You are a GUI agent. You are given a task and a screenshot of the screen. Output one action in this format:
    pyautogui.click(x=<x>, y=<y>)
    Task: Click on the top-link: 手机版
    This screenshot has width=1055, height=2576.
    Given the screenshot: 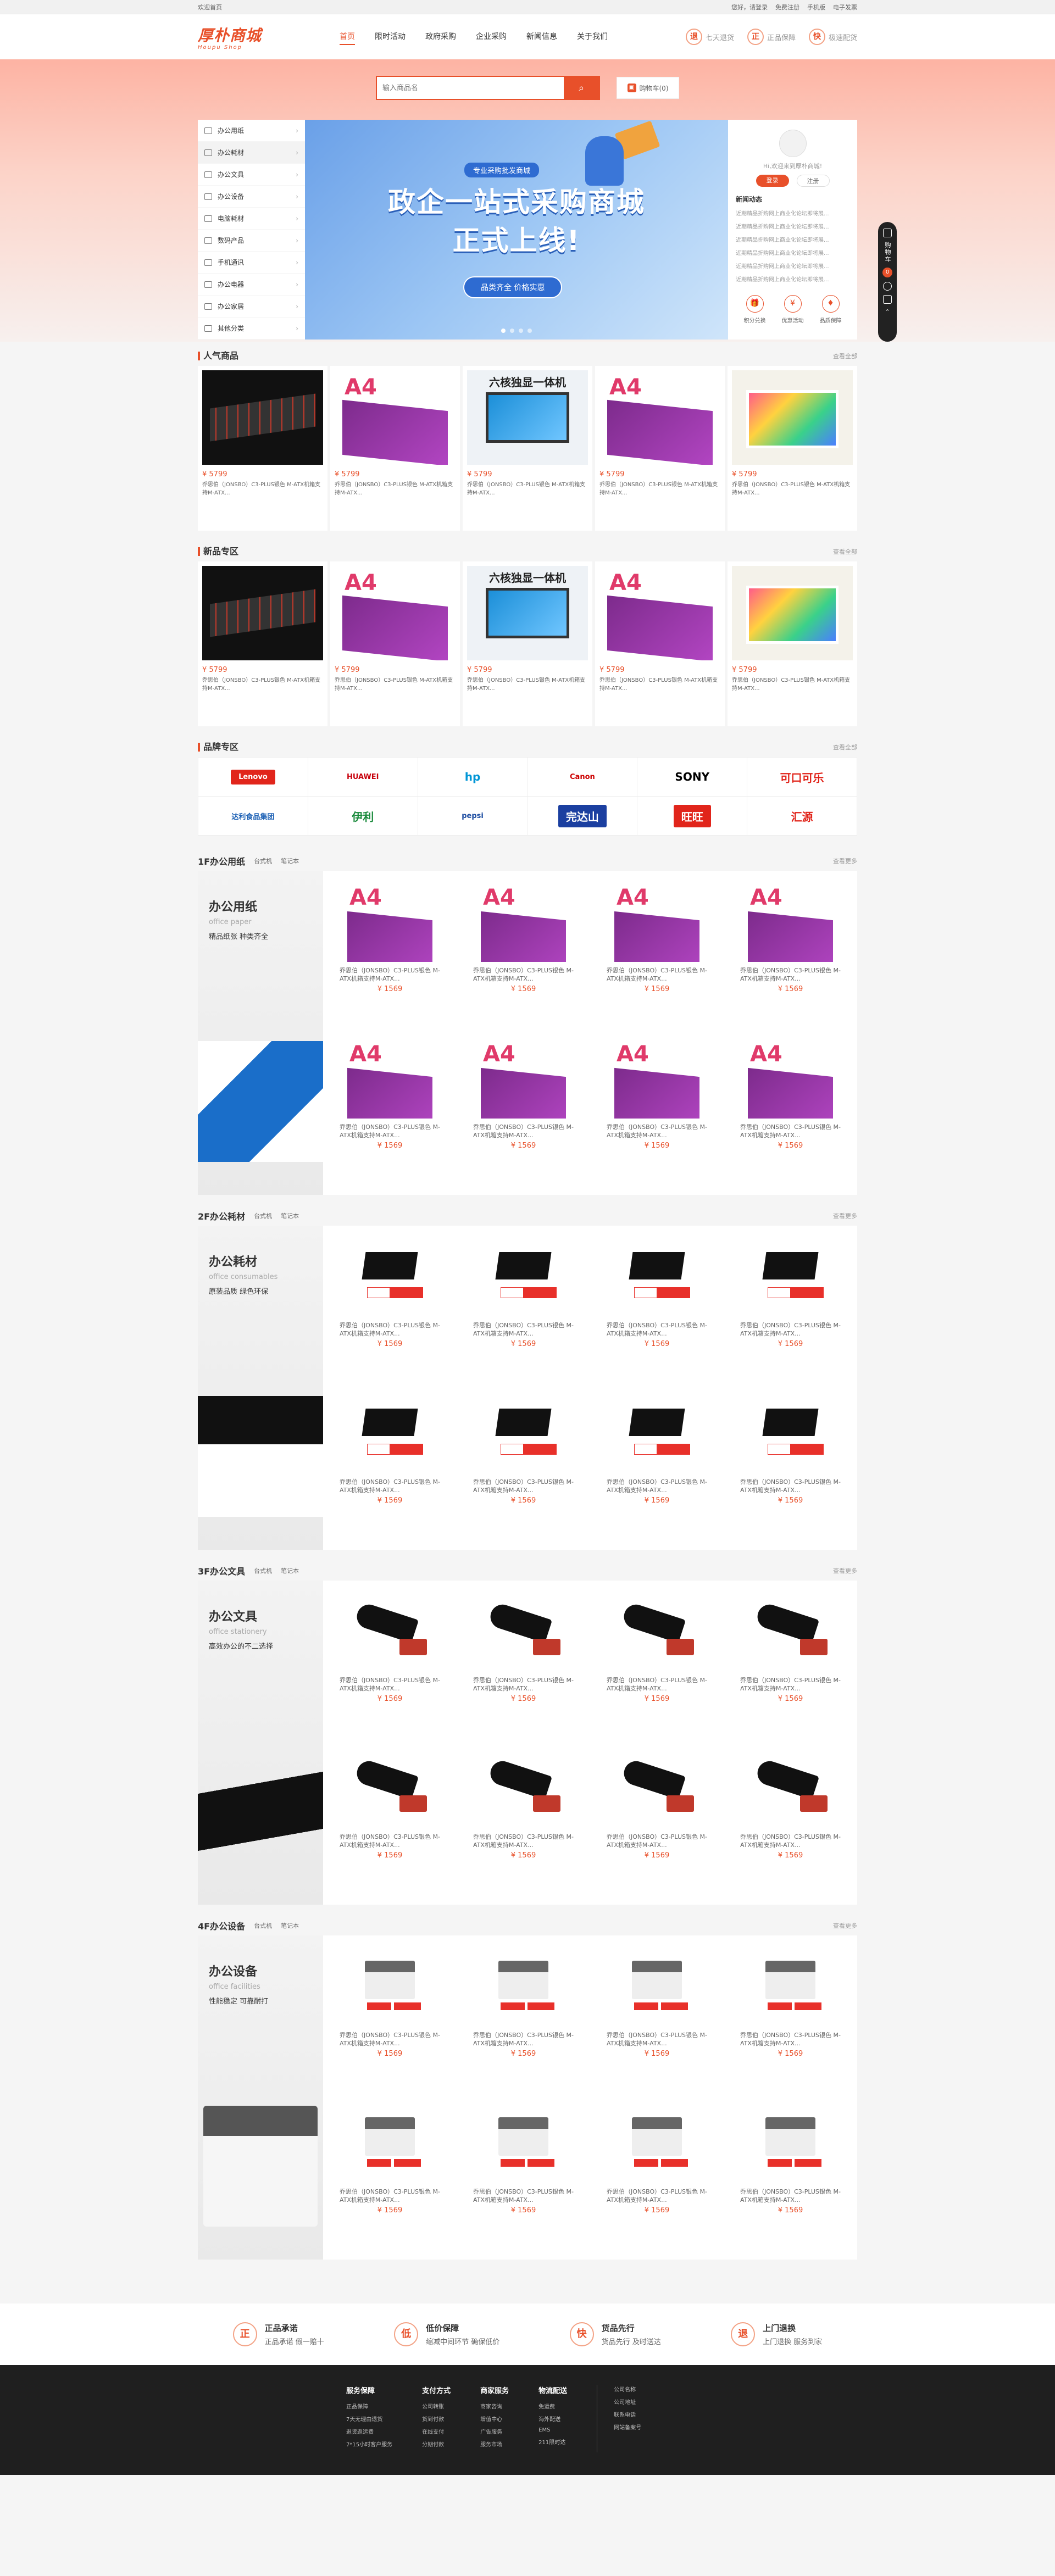 What is the action you would take?
    pyautogui.click(x=816, y=8)
    